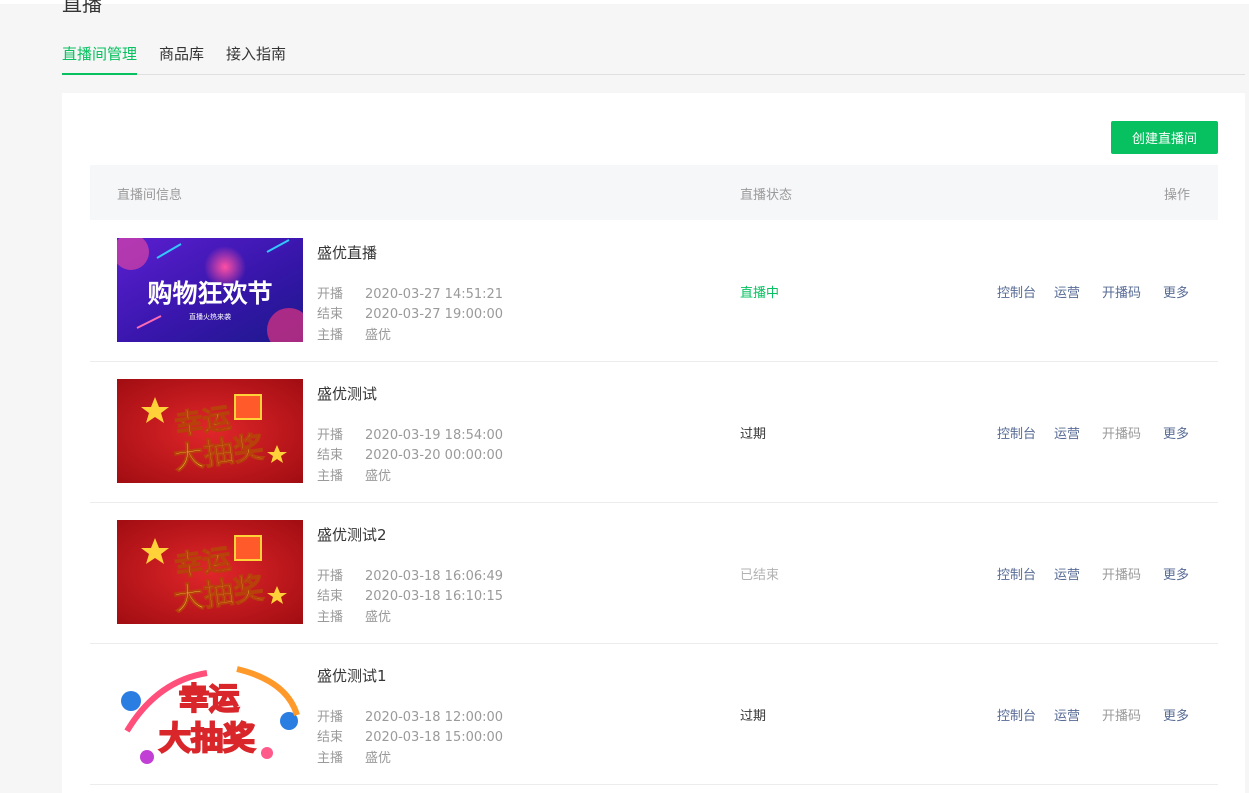 The image size is (1249, 793). I want to click on svg-text: 直播火热来袭, so click(210, 316).